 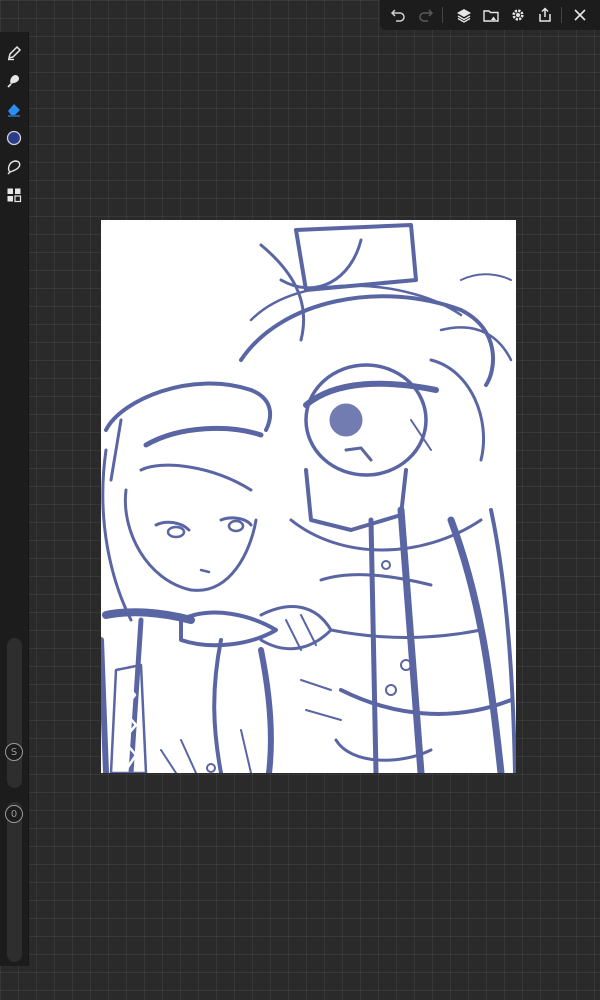 I want to click on gallery-button, so click(x=491, y=15).